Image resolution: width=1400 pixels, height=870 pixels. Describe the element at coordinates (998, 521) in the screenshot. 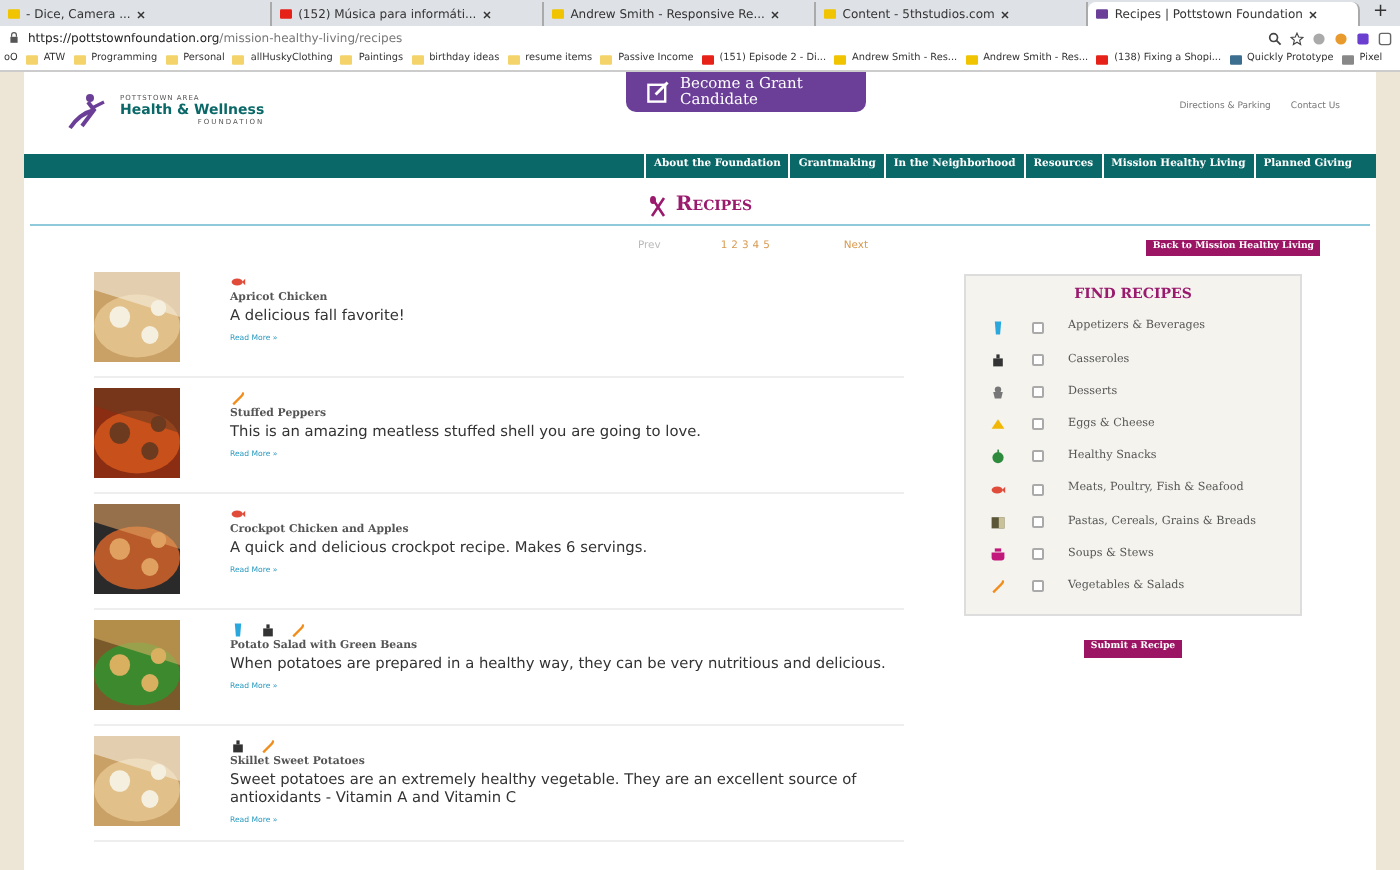

I see `box-icon` at that location.